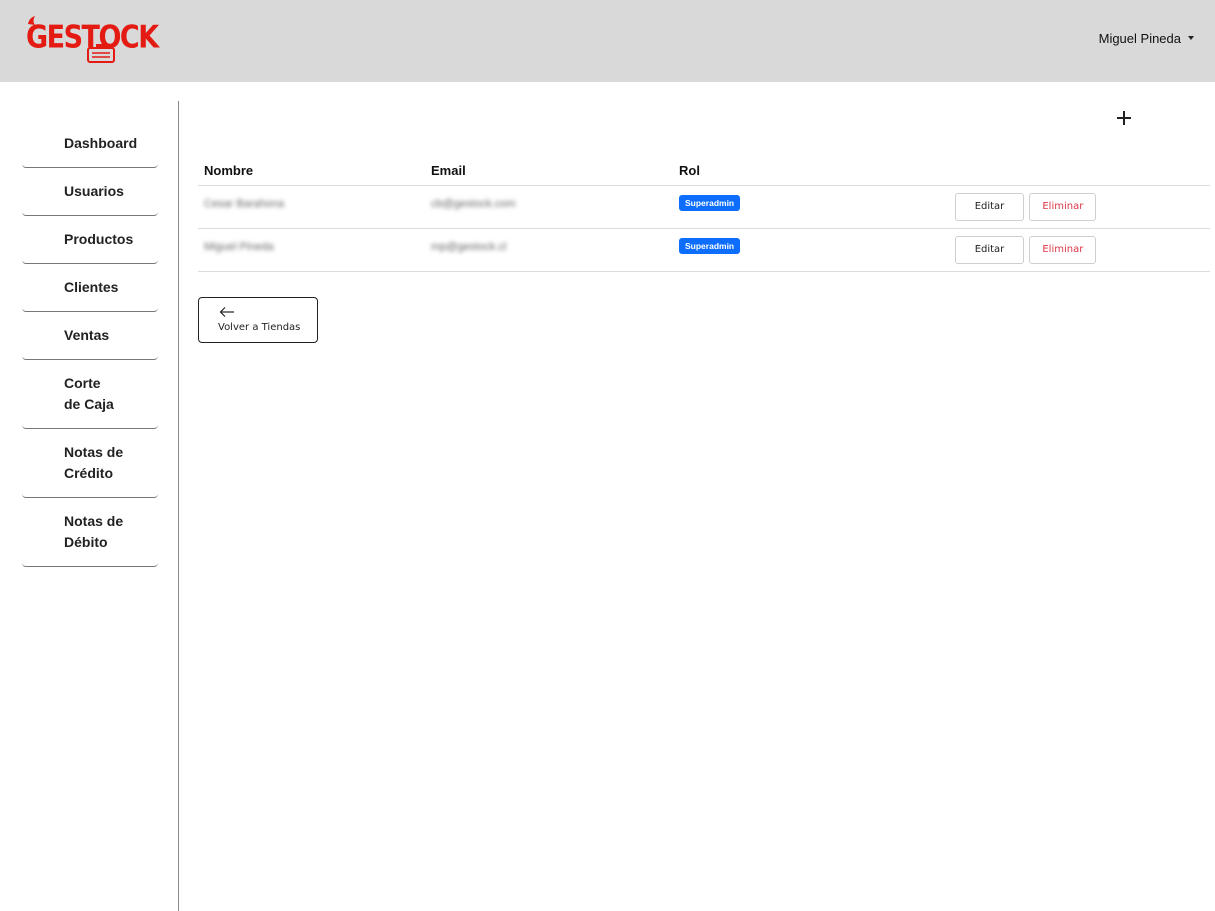  What do you see at coordinates (1139, 38) in the screenshot?
I see `user-name: Miguel Pineda` at bounding box center [1139, 38].